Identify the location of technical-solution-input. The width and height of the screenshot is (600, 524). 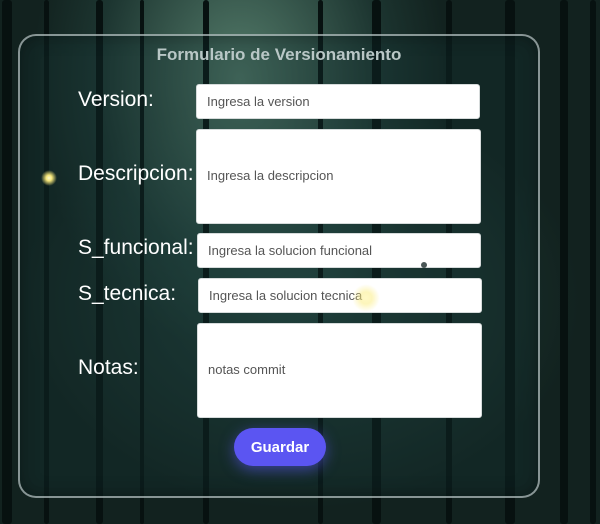
(340, 295).